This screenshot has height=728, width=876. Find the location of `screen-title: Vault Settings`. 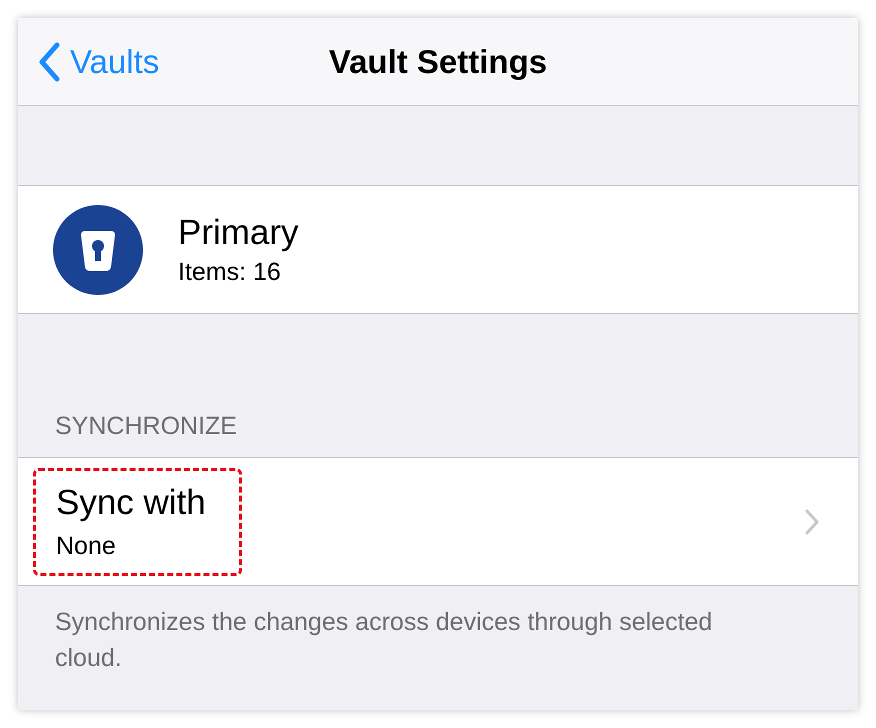

screen-title: Vault Settings is located at coordinates (438, 62).